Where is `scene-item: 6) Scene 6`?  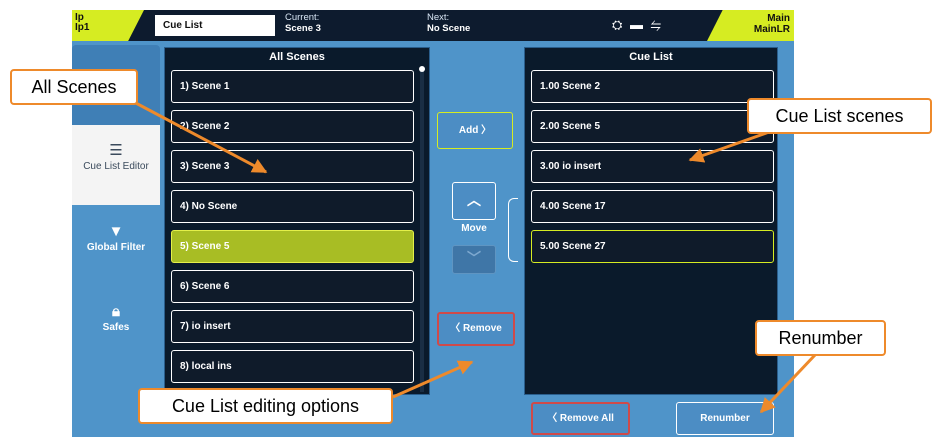 scene-item: 6) Scene 6 is located at coordinates (292, 286).